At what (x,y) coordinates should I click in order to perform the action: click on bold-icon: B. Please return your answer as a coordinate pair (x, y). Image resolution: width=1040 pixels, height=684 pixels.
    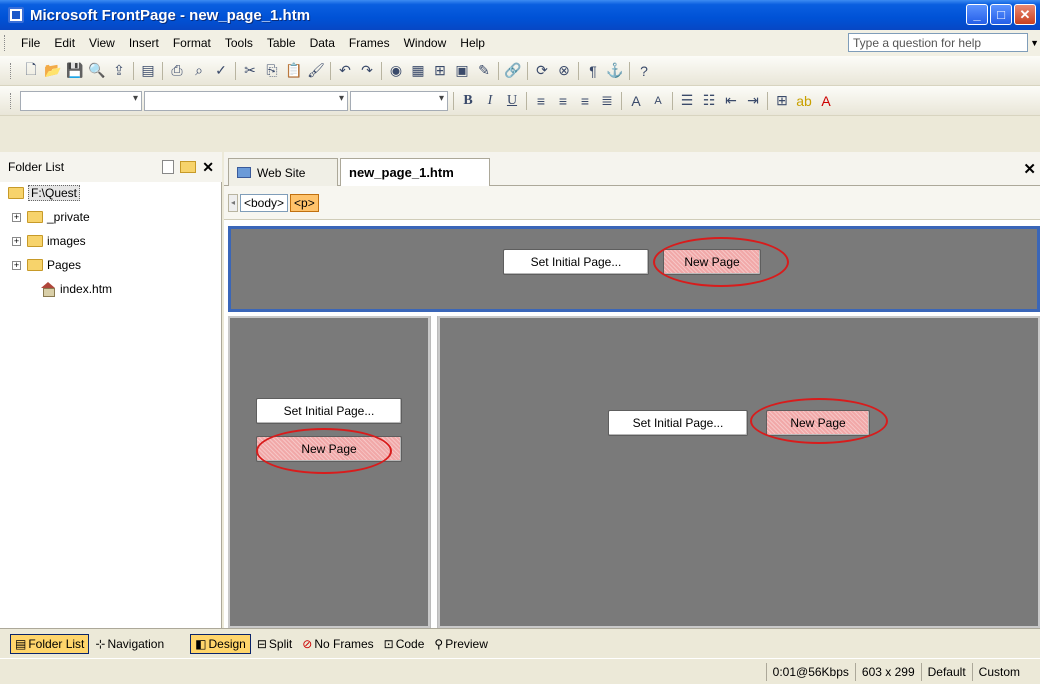
    Looking at the image, I should click on (468, 101).